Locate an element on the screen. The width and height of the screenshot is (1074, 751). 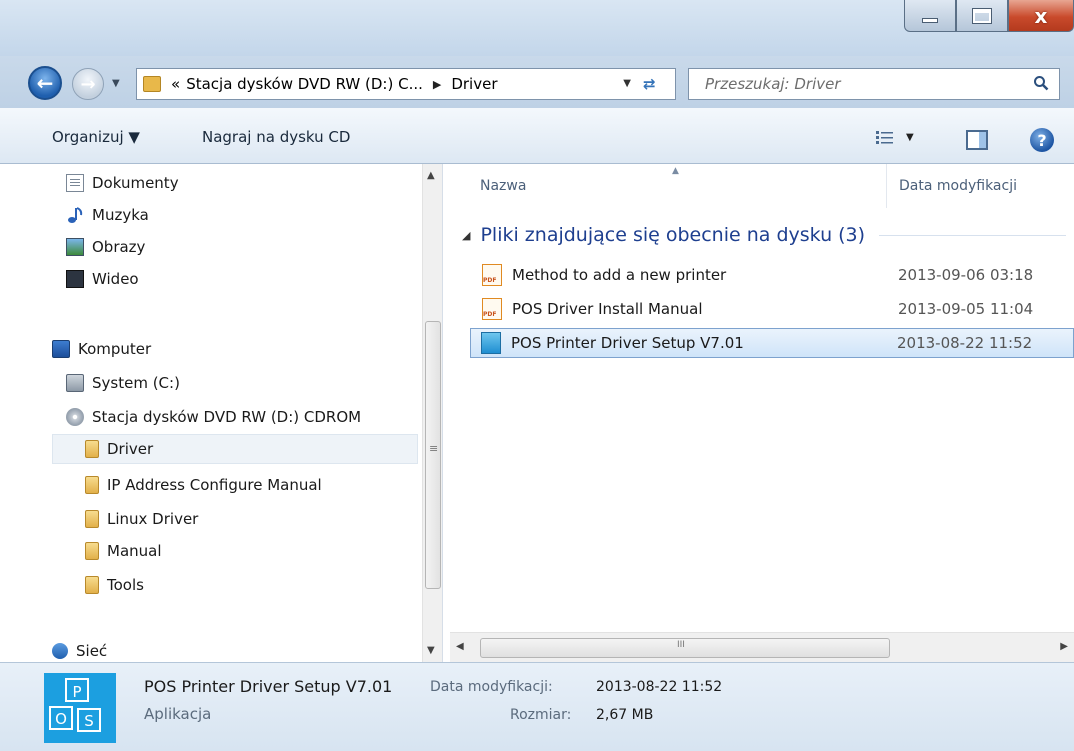
maximize-icon is located at coordinates (982, 15).